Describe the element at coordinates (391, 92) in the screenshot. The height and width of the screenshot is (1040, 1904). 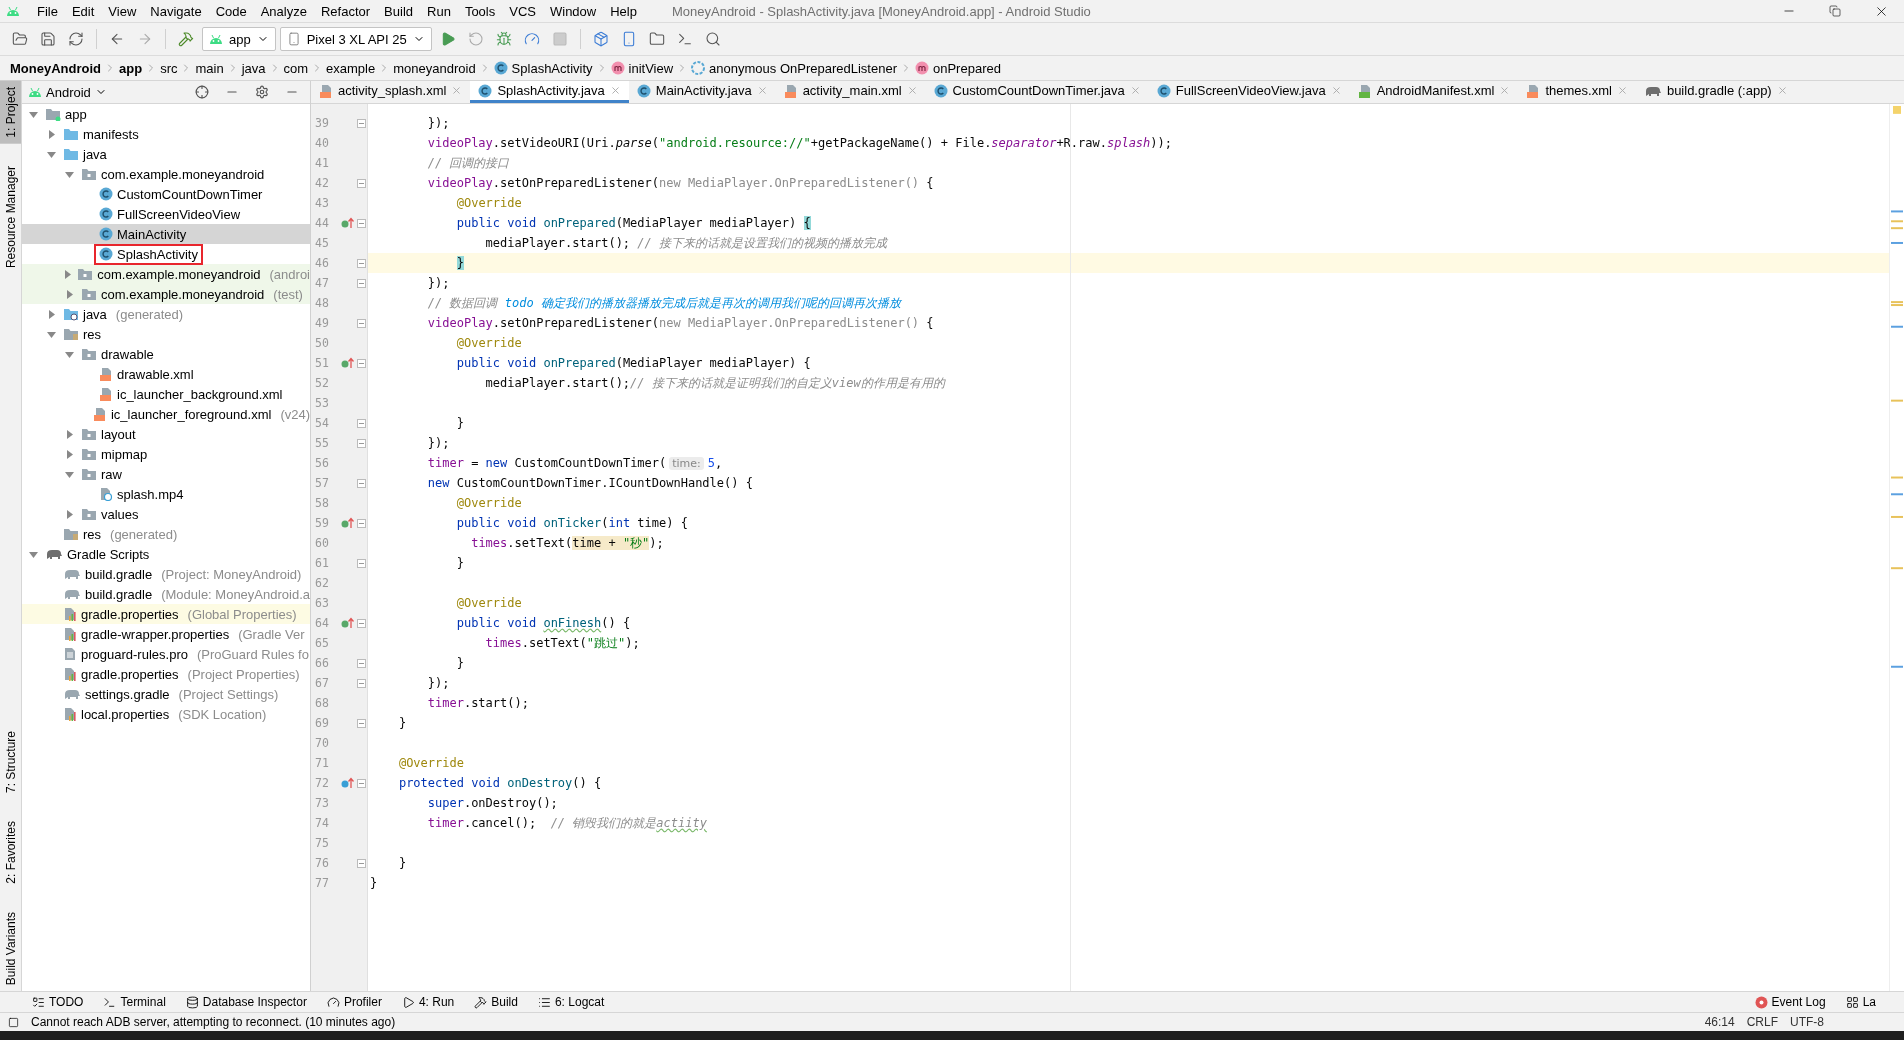
I see `editor-tab: activity_splash.xml` at that location.